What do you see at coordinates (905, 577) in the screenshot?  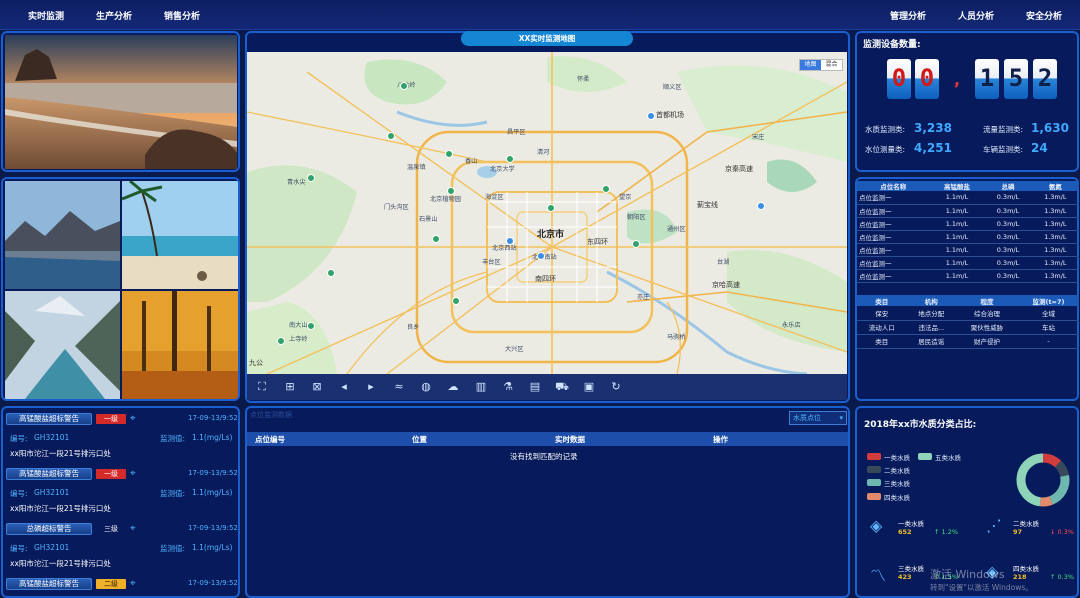 I see `quality-stat-value: 423` at bounding box center [905, 577].